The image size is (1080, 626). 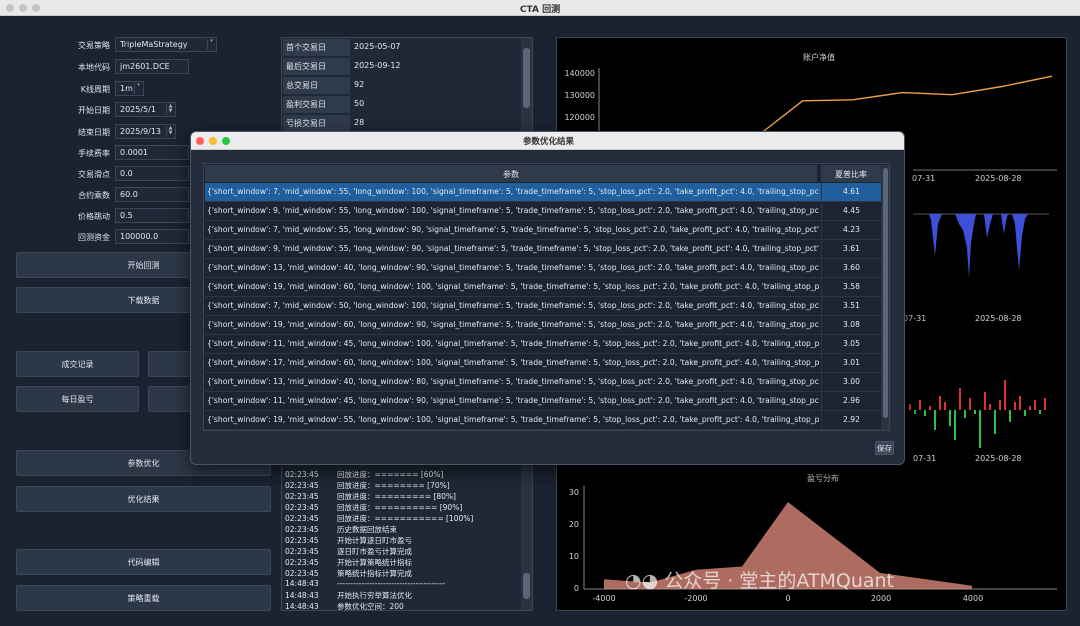 I want to click on symbol-label: 本地代码, so click(x=94, y=67).